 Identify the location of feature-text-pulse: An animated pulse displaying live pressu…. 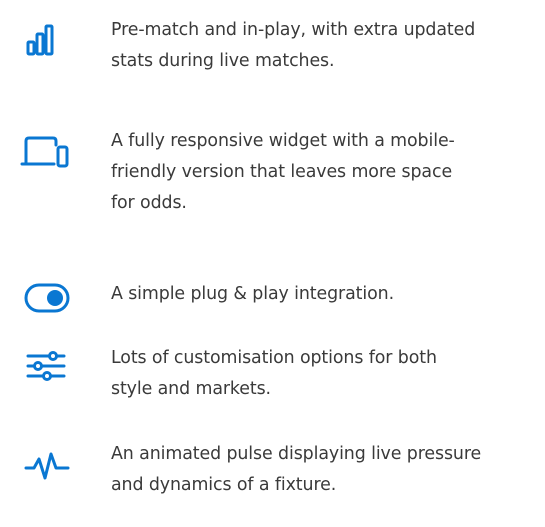
(328, 470).